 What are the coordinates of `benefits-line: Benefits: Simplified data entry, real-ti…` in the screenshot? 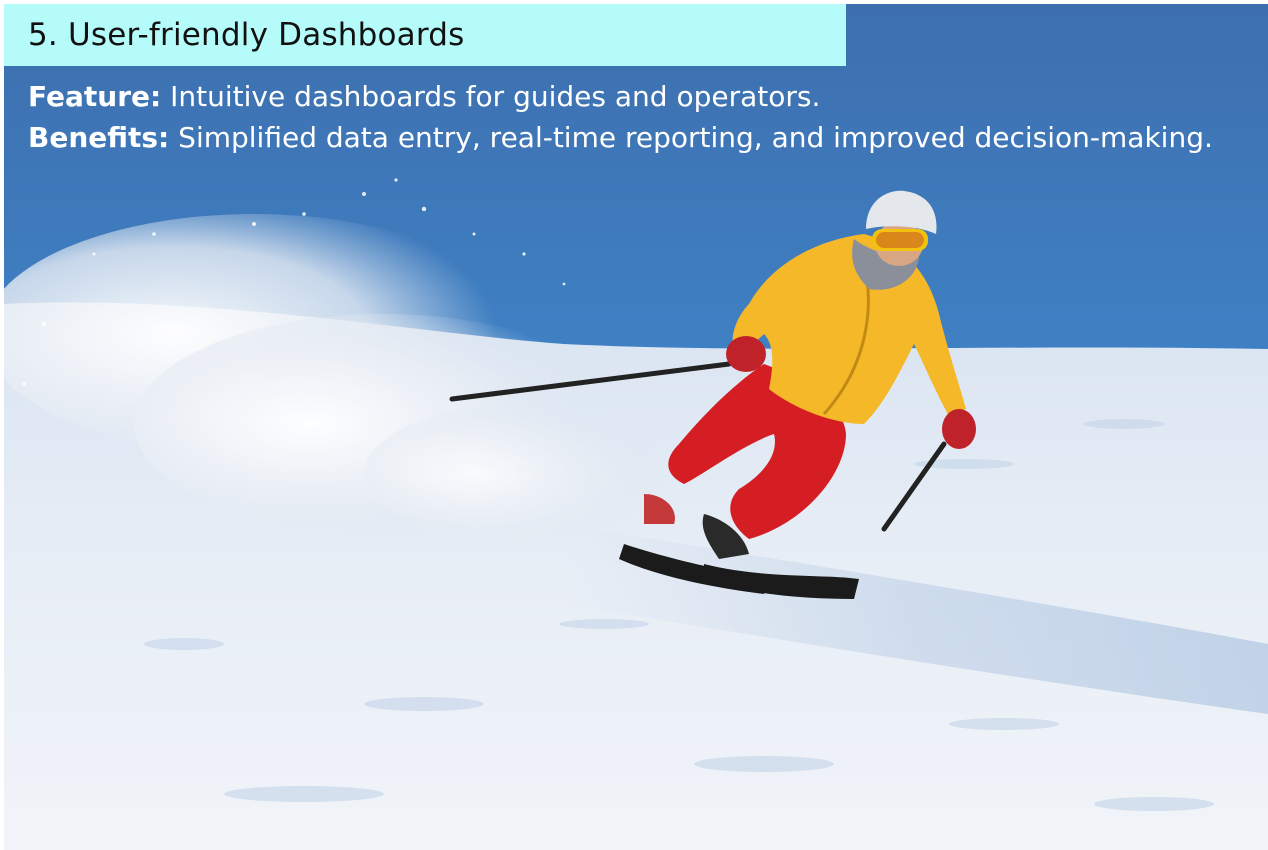 It's located at (630, 137).